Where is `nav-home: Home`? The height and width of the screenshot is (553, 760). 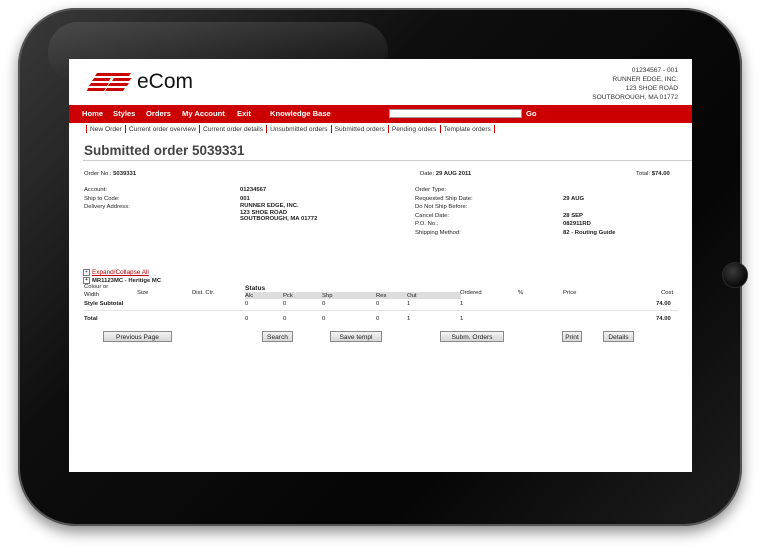
nav-home: Home is located at coordinates (92, 113).